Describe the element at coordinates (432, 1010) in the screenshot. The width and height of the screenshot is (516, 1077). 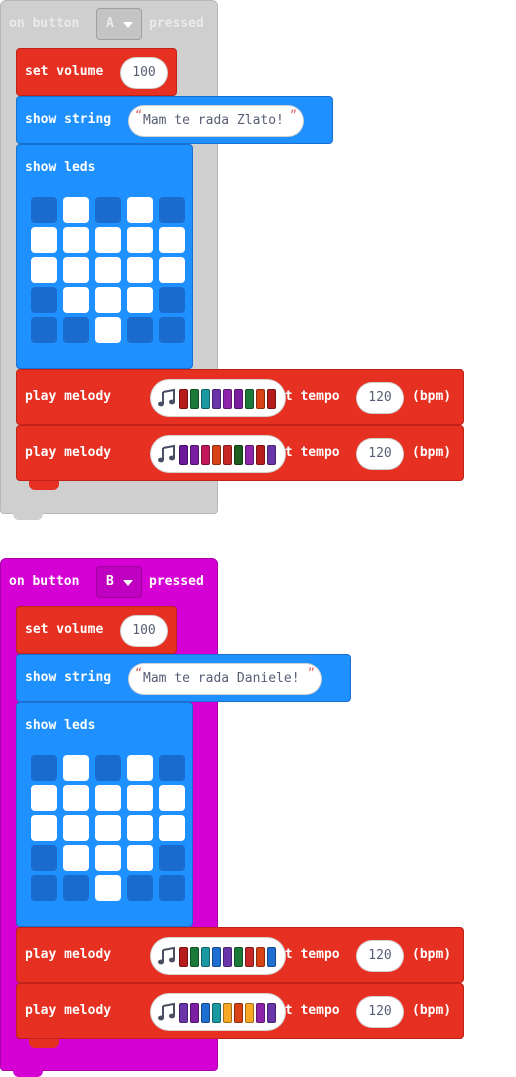
I see `bpm-label: (bpm)` at that location.